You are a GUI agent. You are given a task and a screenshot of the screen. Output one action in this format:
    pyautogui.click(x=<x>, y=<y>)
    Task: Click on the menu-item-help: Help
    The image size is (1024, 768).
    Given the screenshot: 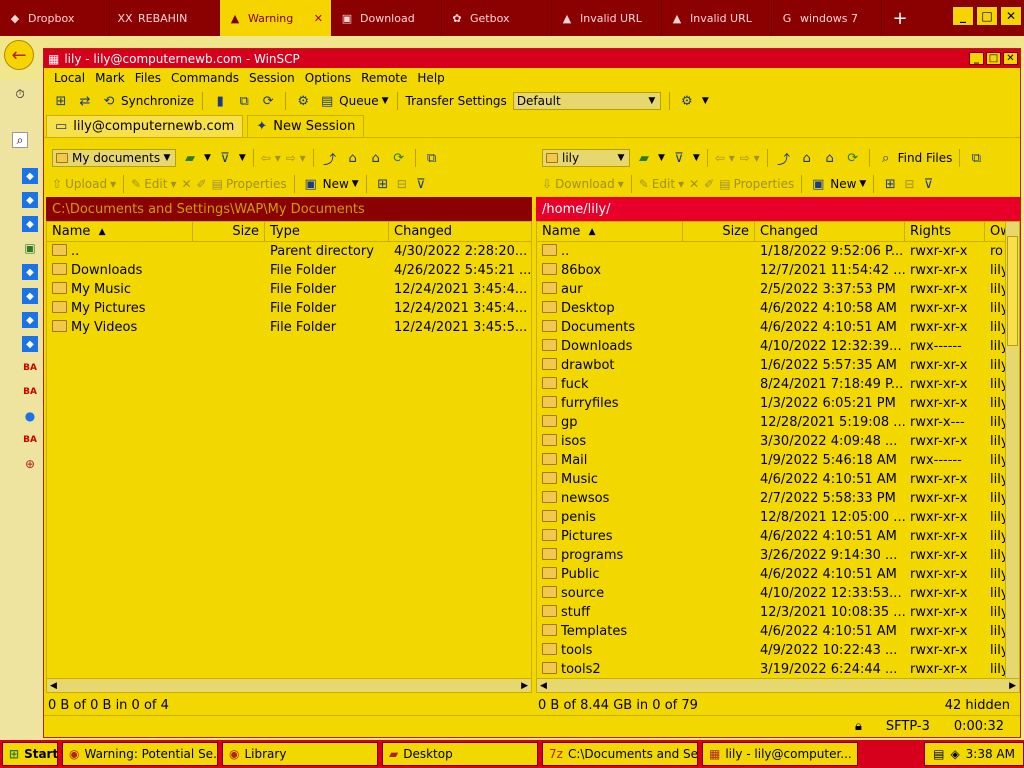 What is the action you would take?
    pyautogui.click(x=430, y=78)
    